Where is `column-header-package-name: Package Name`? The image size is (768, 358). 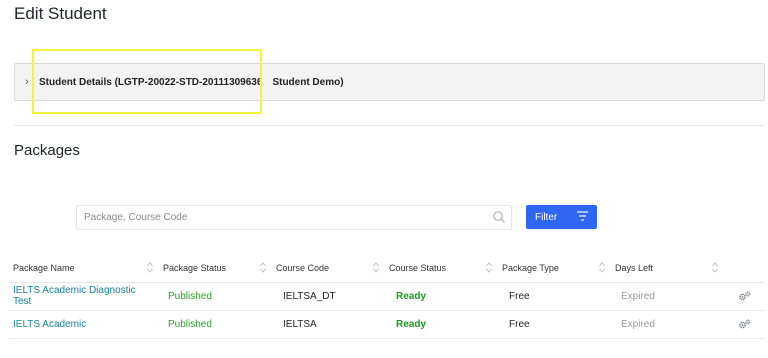
column-header-package-name: Package Name is located at coordinates (84, 269).